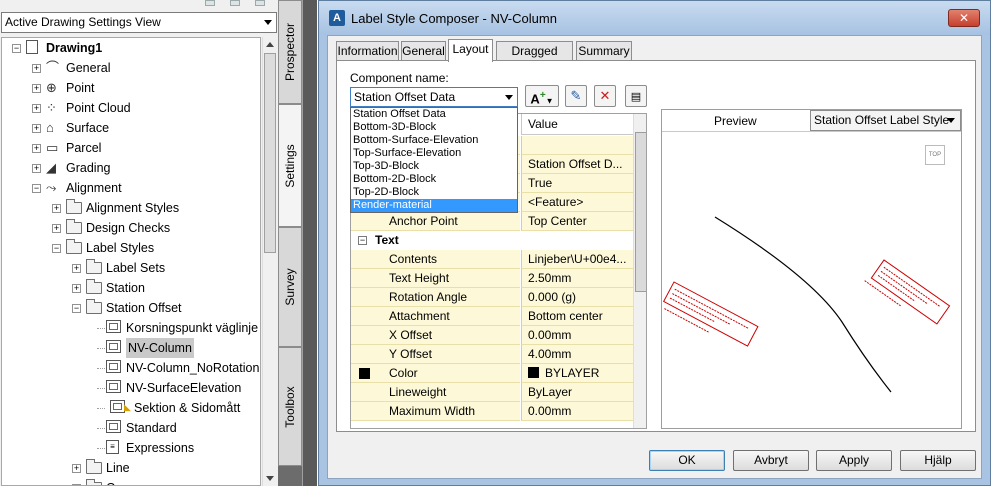 The image size is (991, 486). I want to click on tab-settings: Settings, so click(290, 165).